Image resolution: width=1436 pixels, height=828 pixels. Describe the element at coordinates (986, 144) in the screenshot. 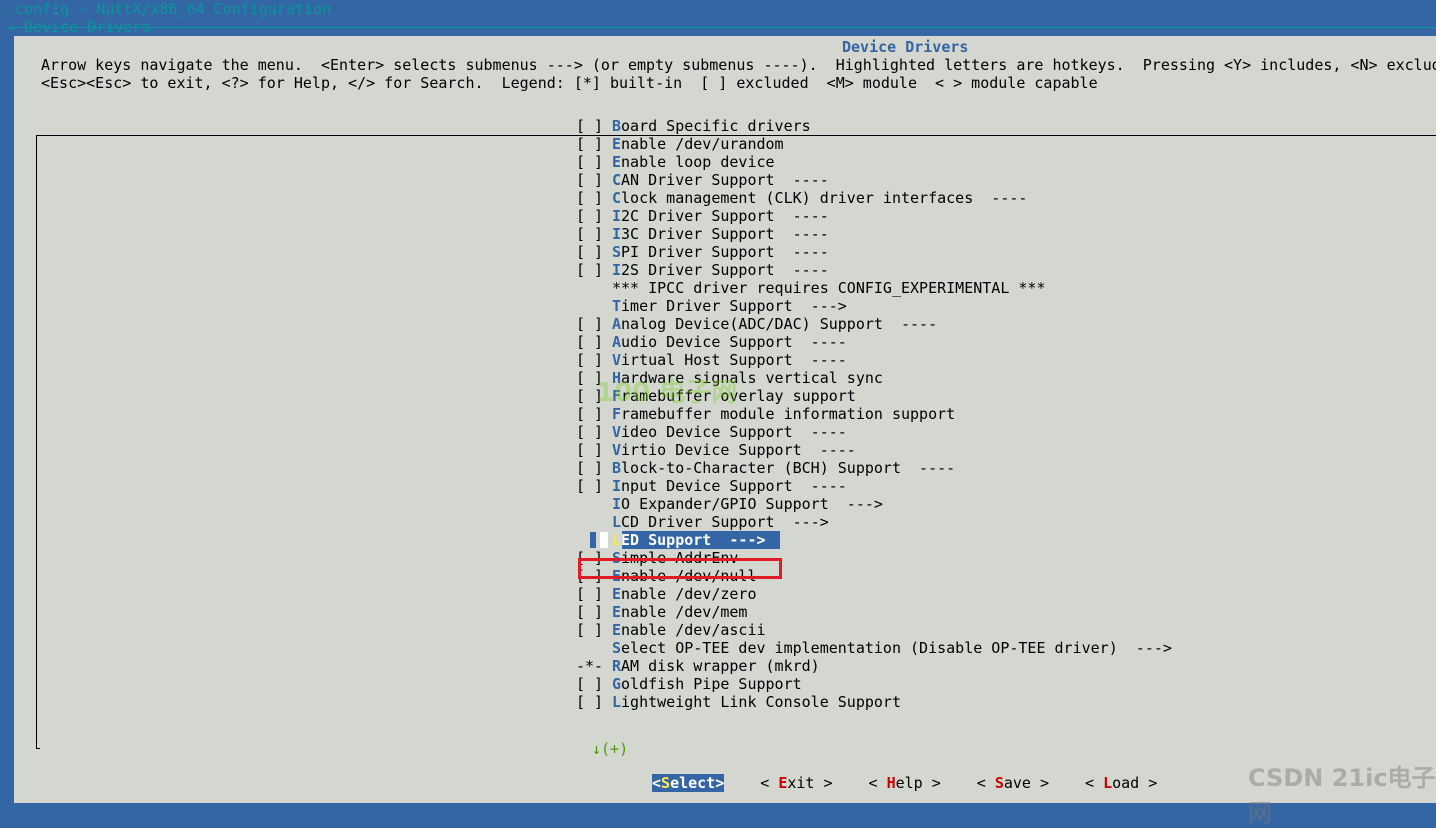

I see `menu-item: [ ] Enable /dev/urandom` at that location.